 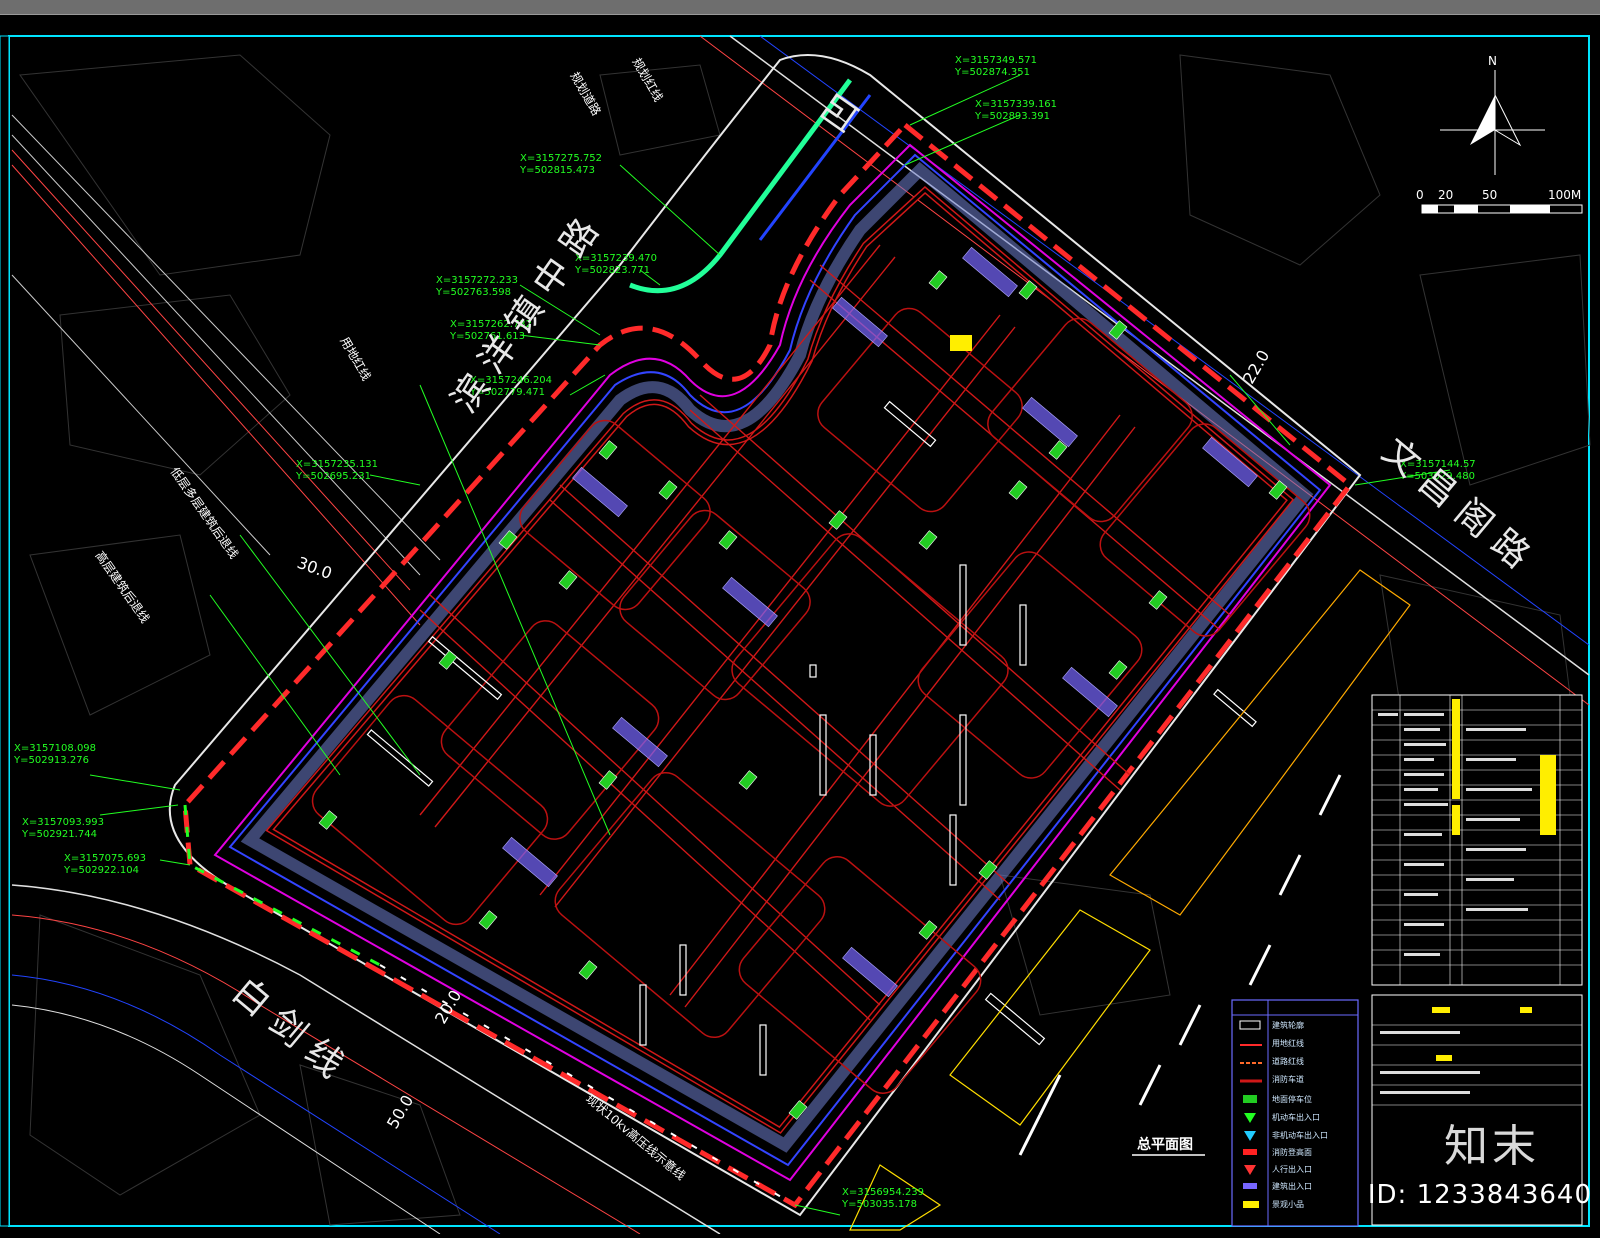 I want to click on coord-12-y: Y=503035.178, so click(x=879, y=1204).